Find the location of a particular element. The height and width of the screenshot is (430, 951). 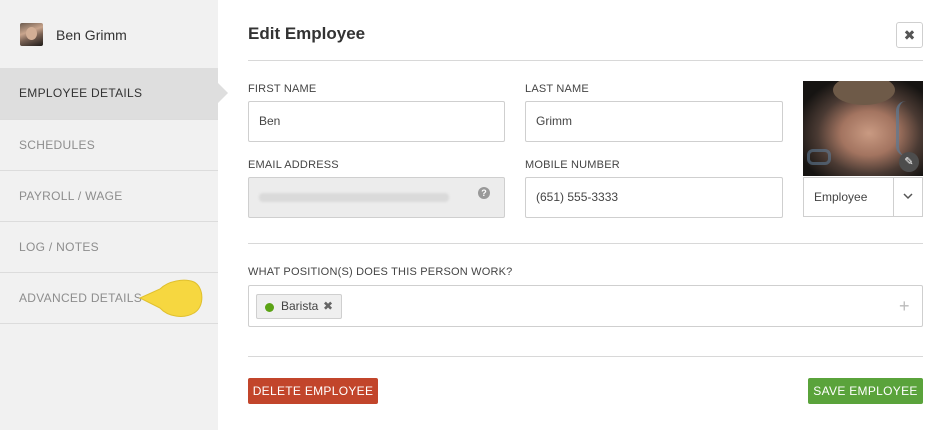

section-divider is located at coordinates (585, 243).